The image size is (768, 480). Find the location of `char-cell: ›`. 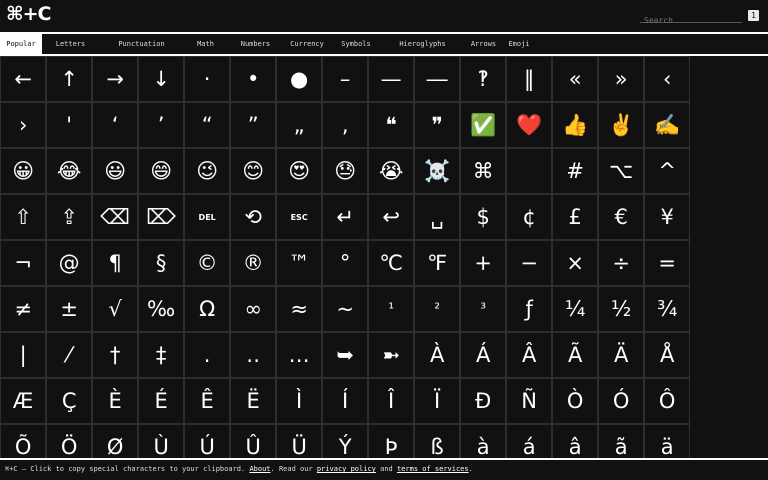

char-cell: › is located at coordinates (23, 125).